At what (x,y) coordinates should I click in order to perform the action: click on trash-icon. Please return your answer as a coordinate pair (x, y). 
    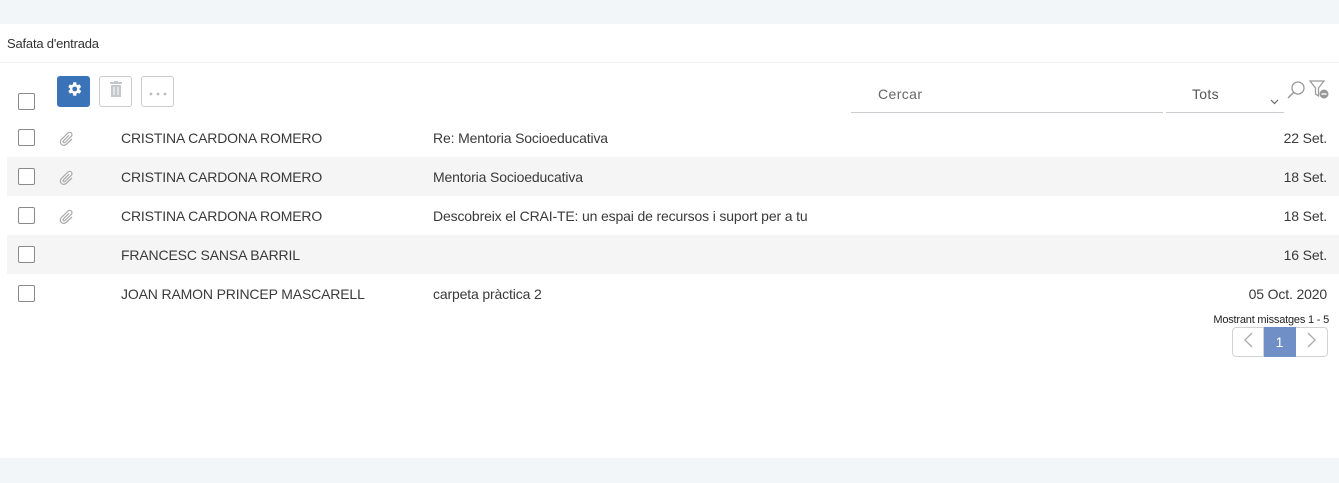
    Looking at the image, I should click on (116, 91).